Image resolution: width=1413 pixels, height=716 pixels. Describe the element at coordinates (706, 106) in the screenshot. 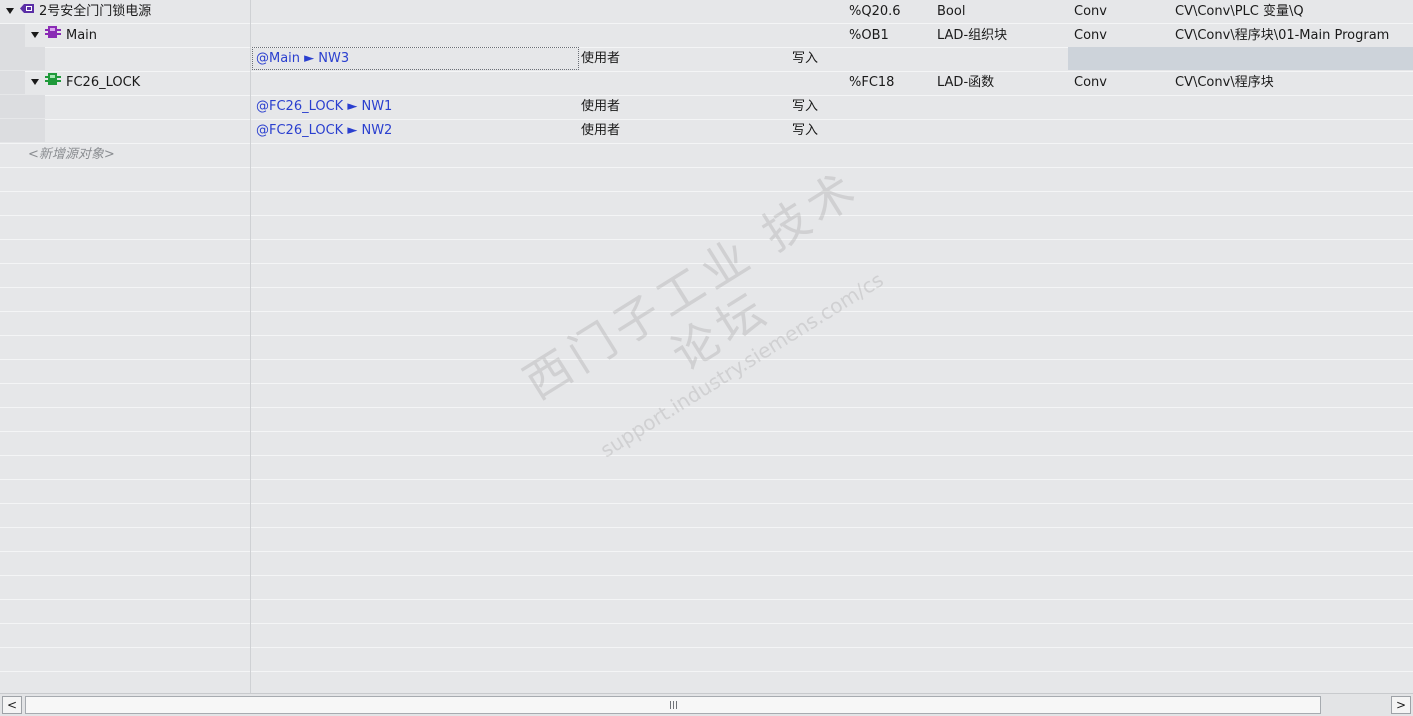

I see `table-row: @FC26_LOCK ► NW1 使用者 写入` at that location.